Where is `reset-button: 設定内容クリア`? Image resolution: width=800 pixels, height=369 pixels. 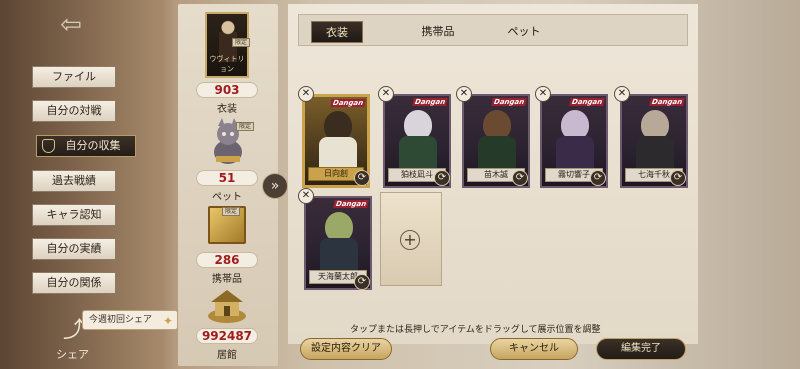 reset-button: 設定内容クリア is located at coordinates (346, 349).